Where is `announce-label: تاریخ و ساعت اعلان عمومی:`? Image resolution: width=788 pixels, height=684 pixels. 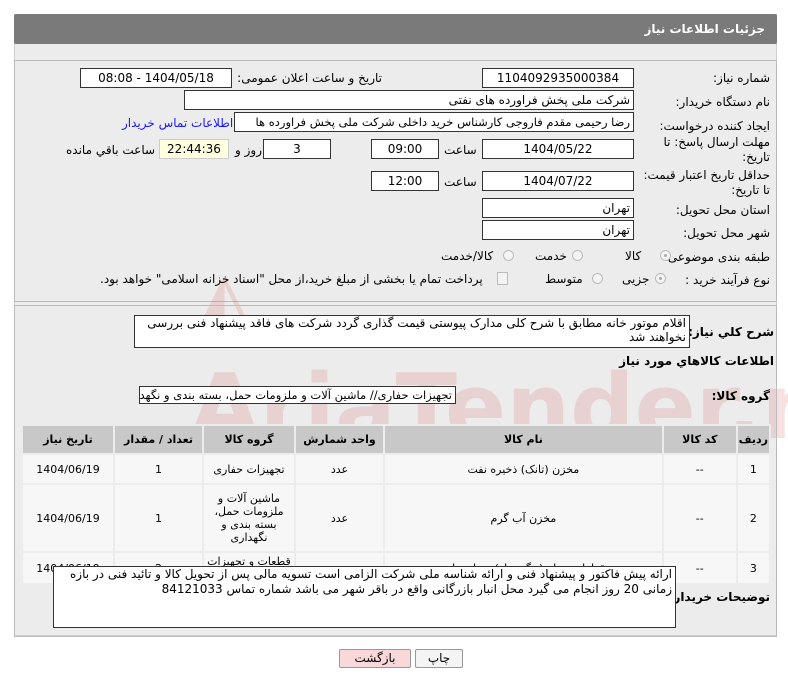
announce-label: تاریخ و ساعت اعلان عمومی: is located at coordinates (309, 78).